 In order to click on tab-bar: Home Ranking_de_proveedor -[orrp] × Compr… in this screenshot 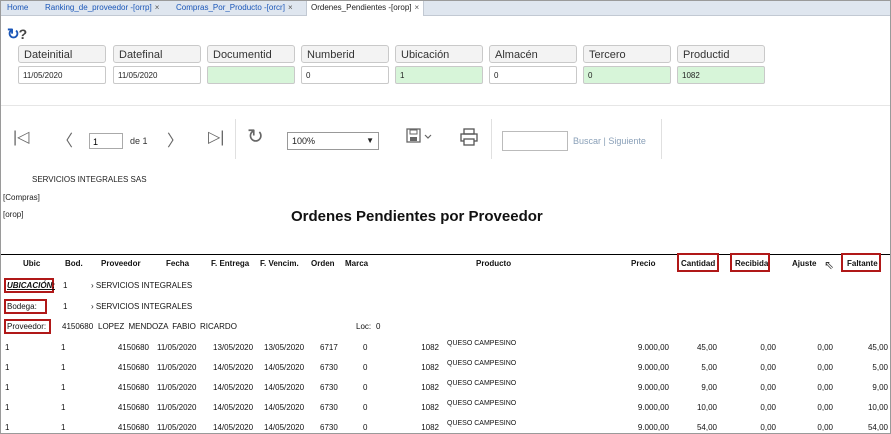, I will do `click(445, 8)`.